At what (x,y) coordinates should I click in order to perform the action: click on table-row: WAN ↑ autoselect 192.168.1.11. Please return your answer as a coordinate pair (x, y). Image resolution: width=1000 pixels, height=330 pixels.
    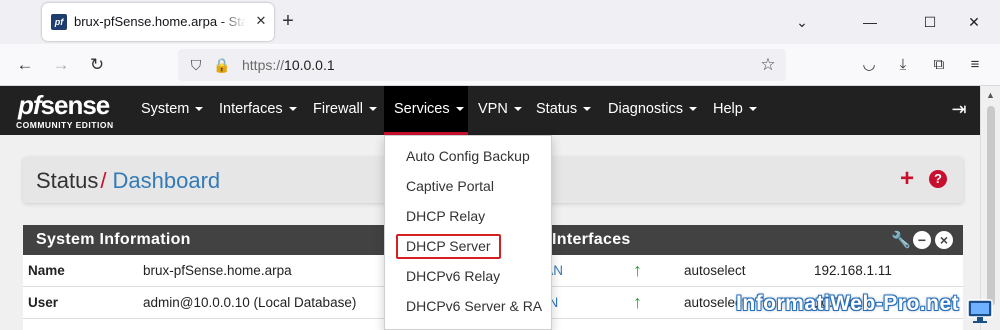
    Looking at the image, I should click on (740, 271).